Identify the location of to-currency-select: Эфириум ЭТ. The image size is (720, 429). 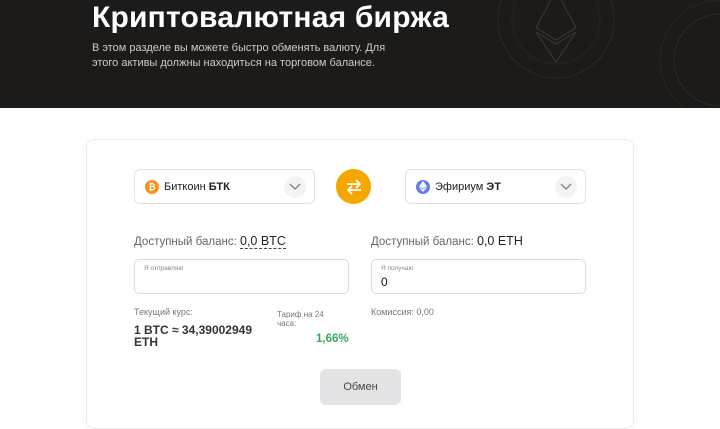
(495, 186).